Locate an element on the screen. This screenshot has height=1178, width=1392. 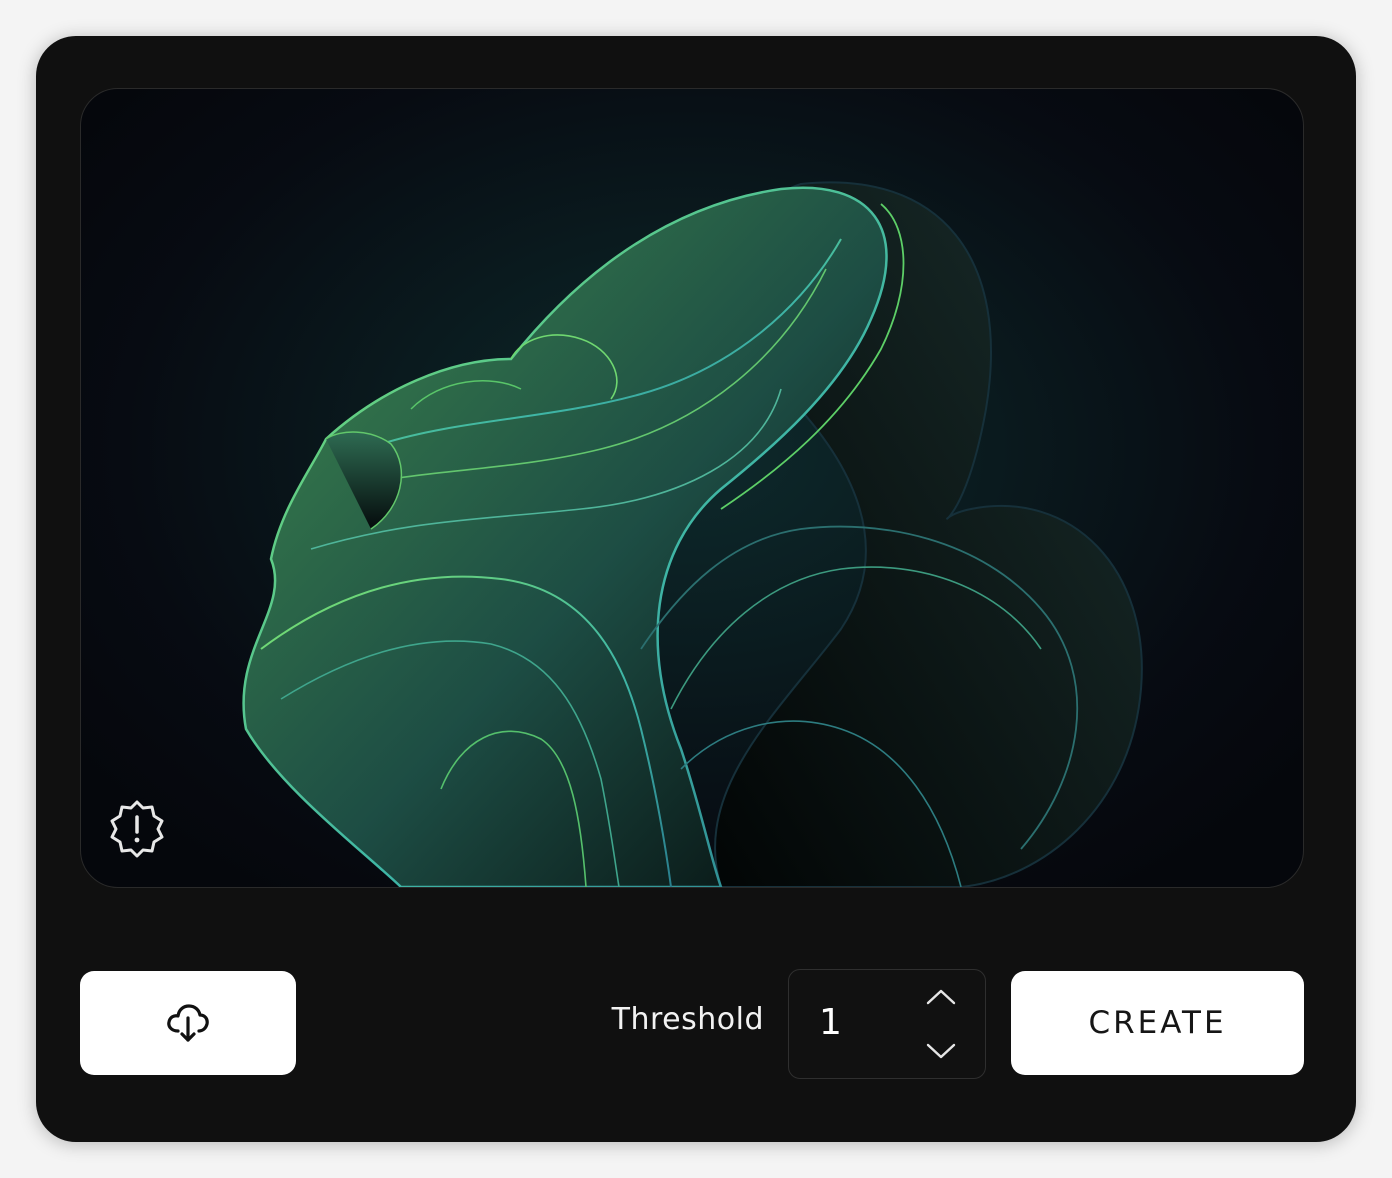
cloud-download-icon is located at coordinates (188, 1023).